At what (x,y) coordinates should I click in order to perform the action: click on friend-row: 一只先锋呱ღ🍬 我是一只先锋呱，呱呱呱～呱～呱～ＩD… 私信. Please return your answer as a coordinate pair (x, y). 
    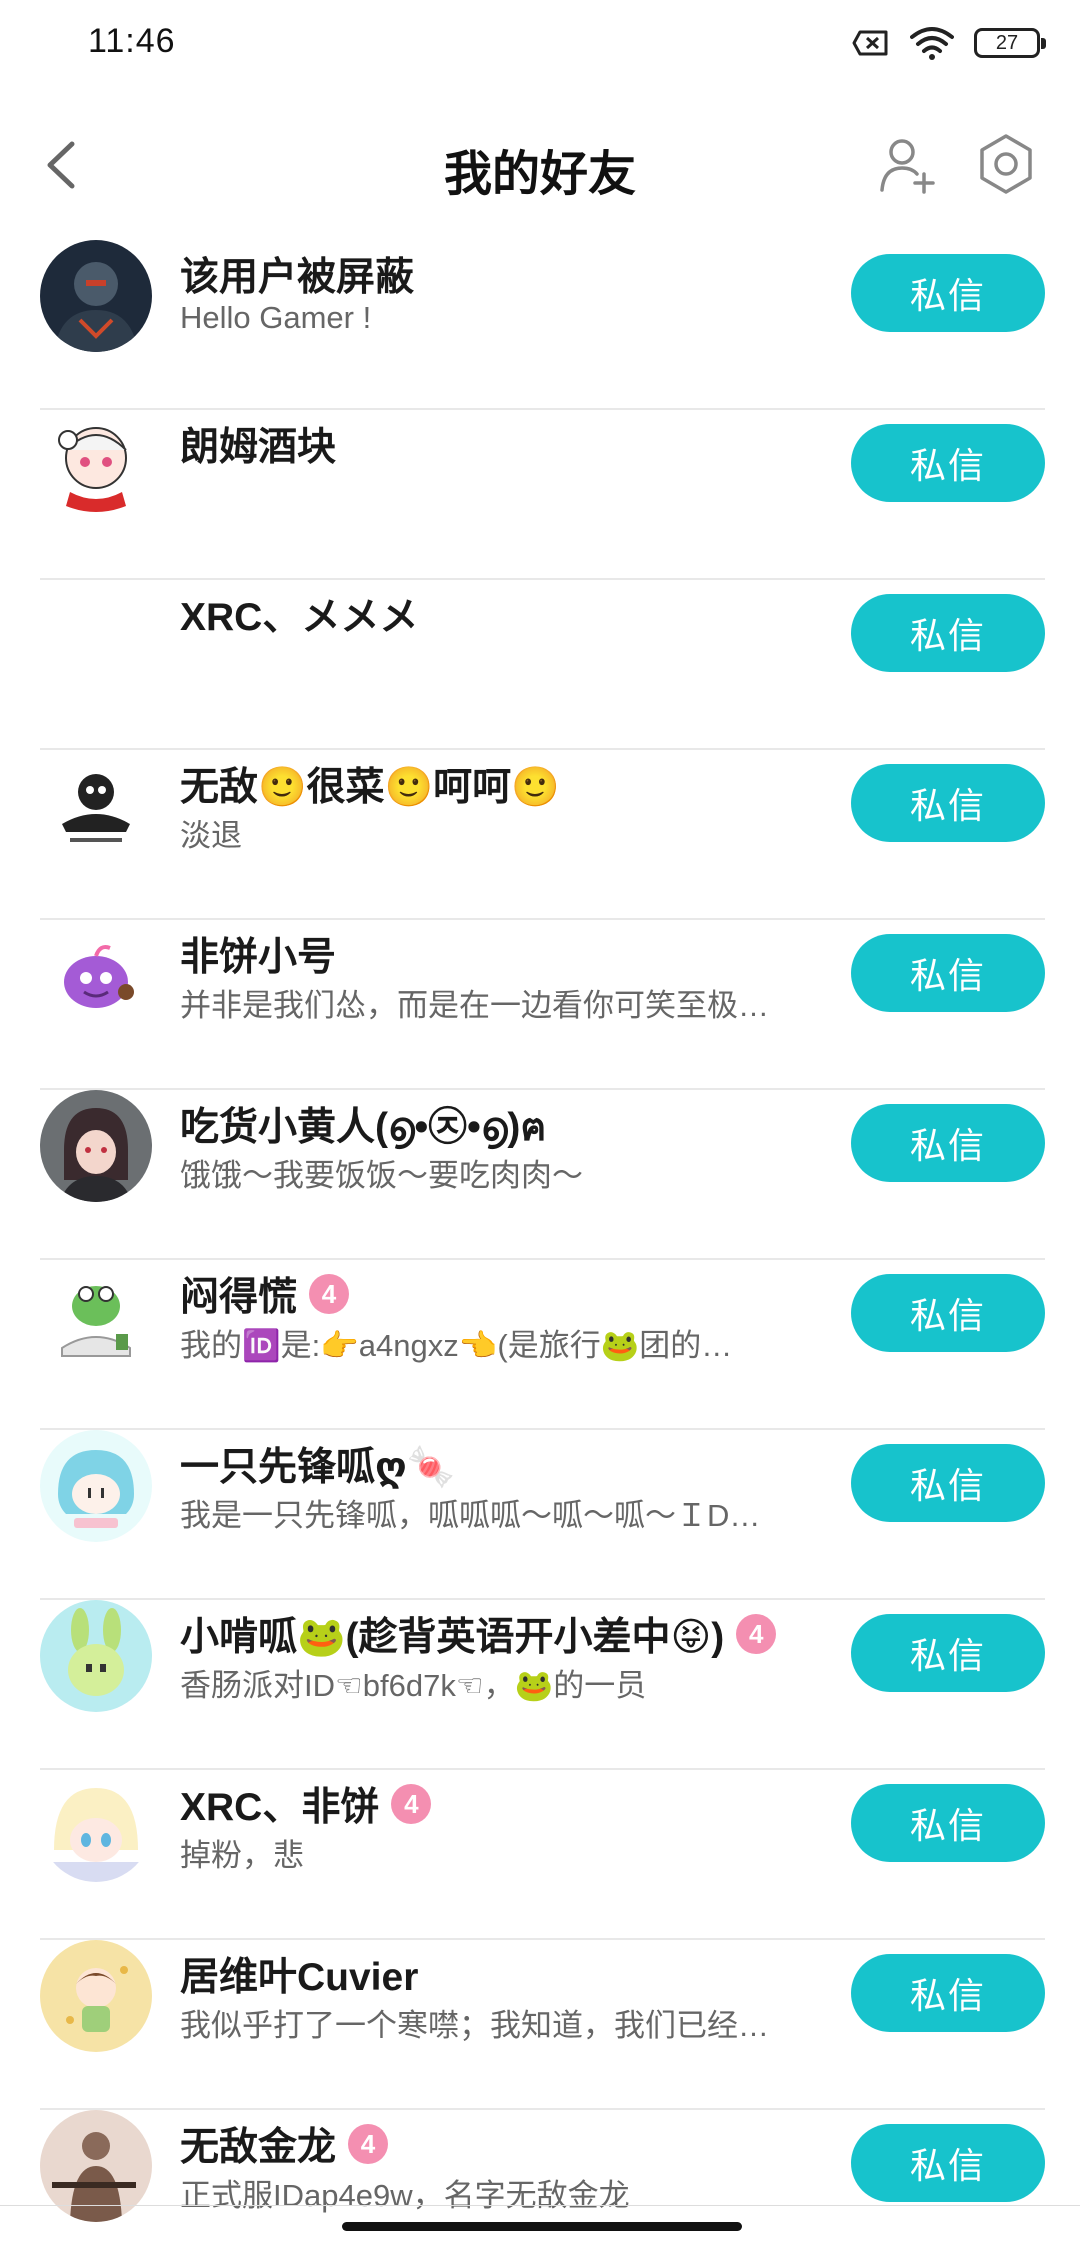
    Looking at the image, I should click on (540, 1515).